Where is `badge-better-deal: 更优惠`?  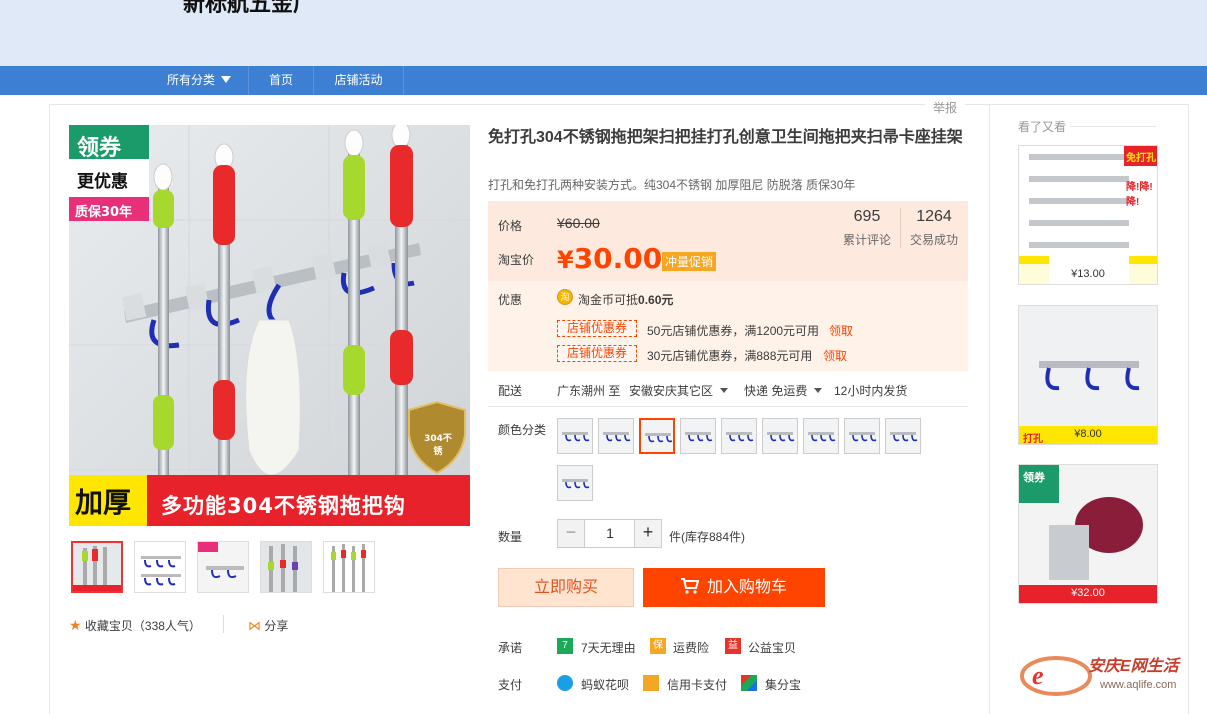 badge-better-deal: 更优惠 is located at coordinates (102, 182).